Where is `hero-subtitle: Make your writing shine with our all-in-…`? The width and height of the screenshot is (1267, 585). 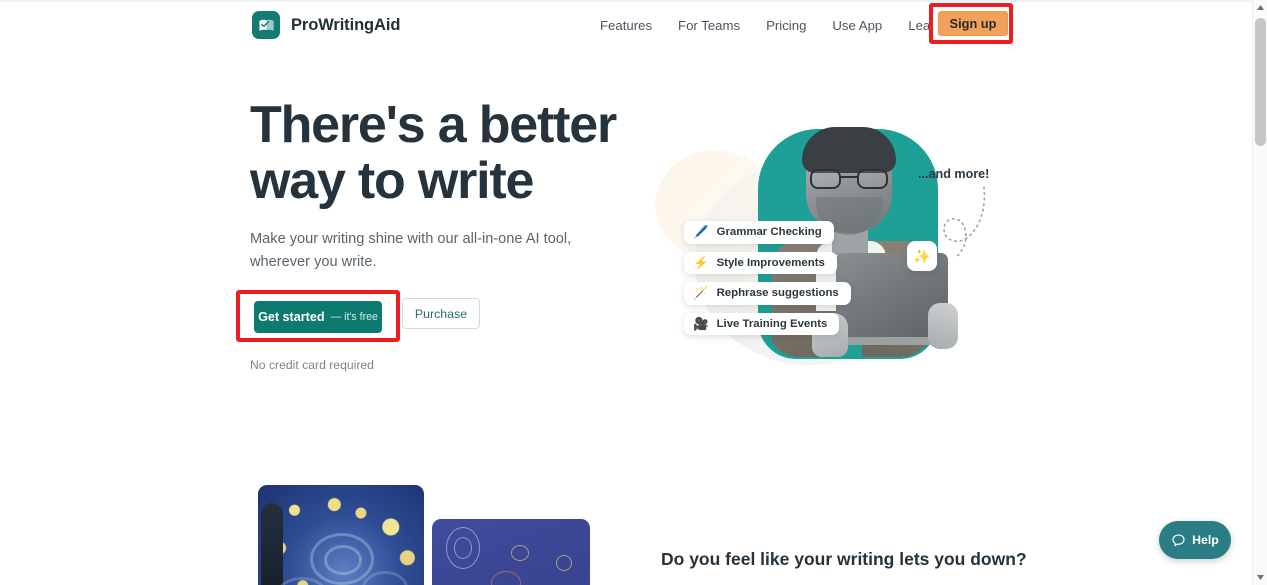 hero-subtitle: Make your writing shine with our all-in-… is located at coordinates (411, 250).